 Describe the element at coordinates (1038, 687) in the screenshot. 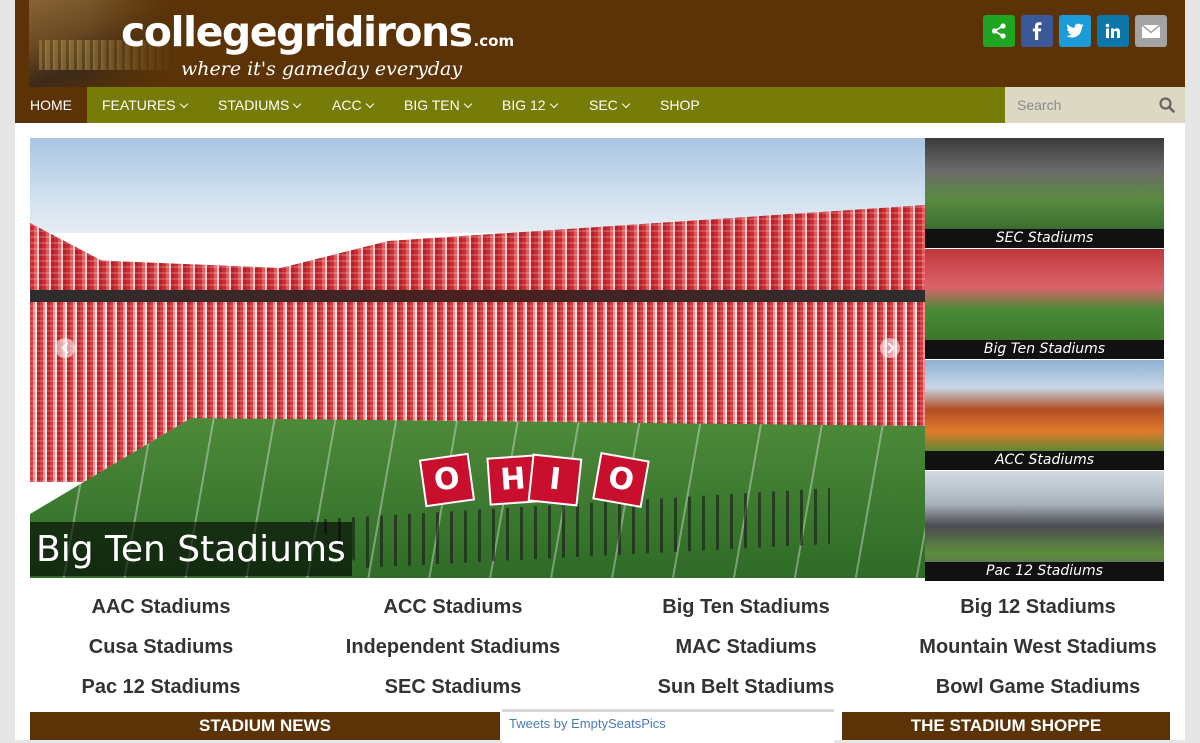

I see `link-bowl-game-stadiums: Bowl Game Stadiums` at that location.